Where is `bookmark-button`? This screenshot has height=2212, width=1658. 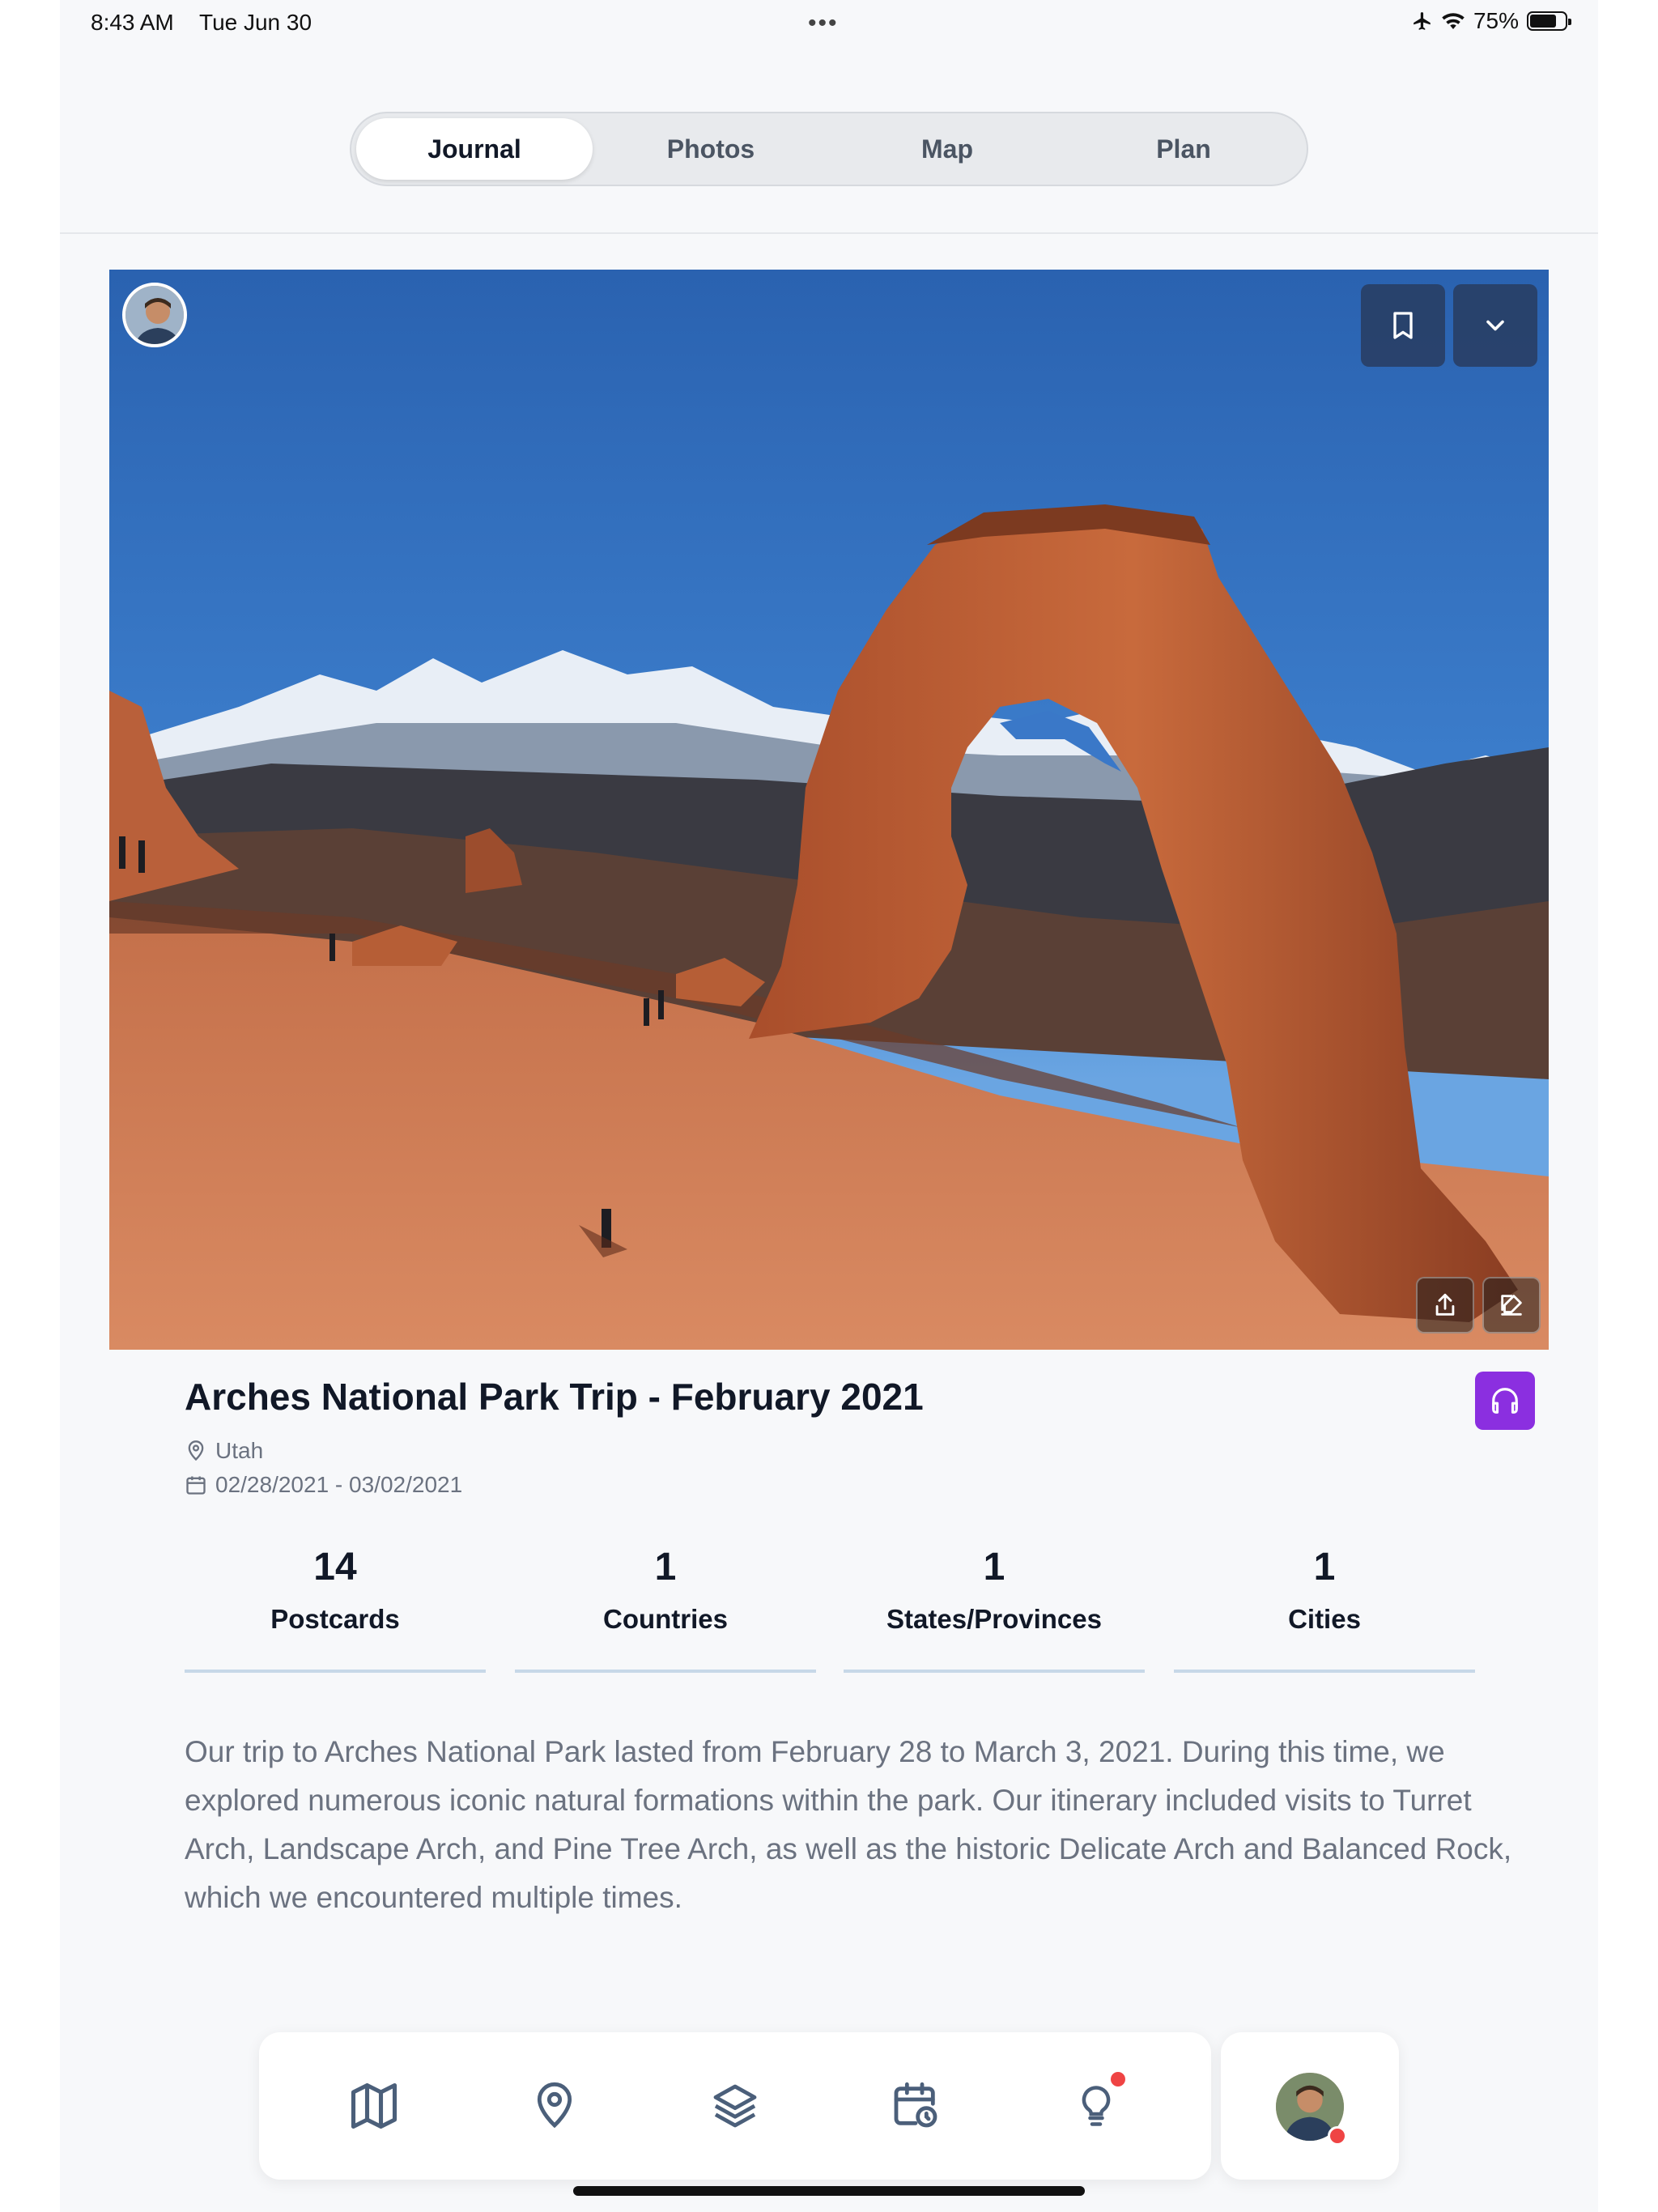 bookmark-button is located at coordinates (1403, 326).